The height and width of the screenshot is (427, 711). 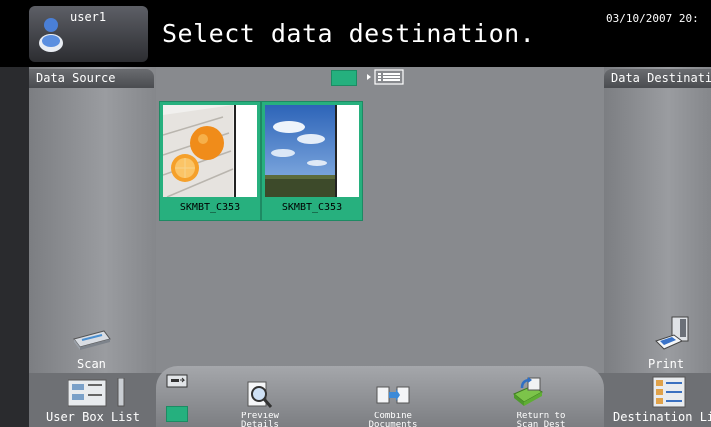 What do you see at coordinates (662, 417) in the screenshot?
I see `destination-list-button: Destination Li` at bounding box center [662, 417].